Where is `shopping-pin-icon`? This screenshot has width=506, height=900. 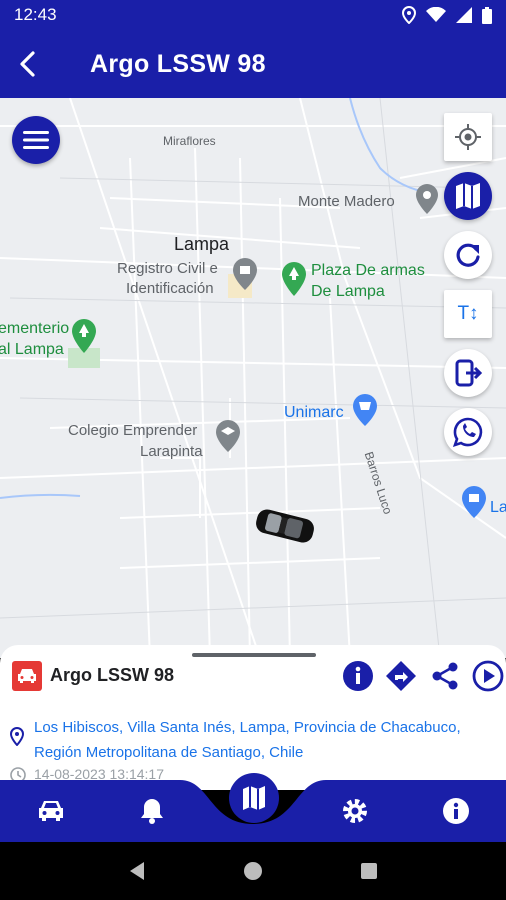 shopping-pin-icon is located at coordinates (365, 410).